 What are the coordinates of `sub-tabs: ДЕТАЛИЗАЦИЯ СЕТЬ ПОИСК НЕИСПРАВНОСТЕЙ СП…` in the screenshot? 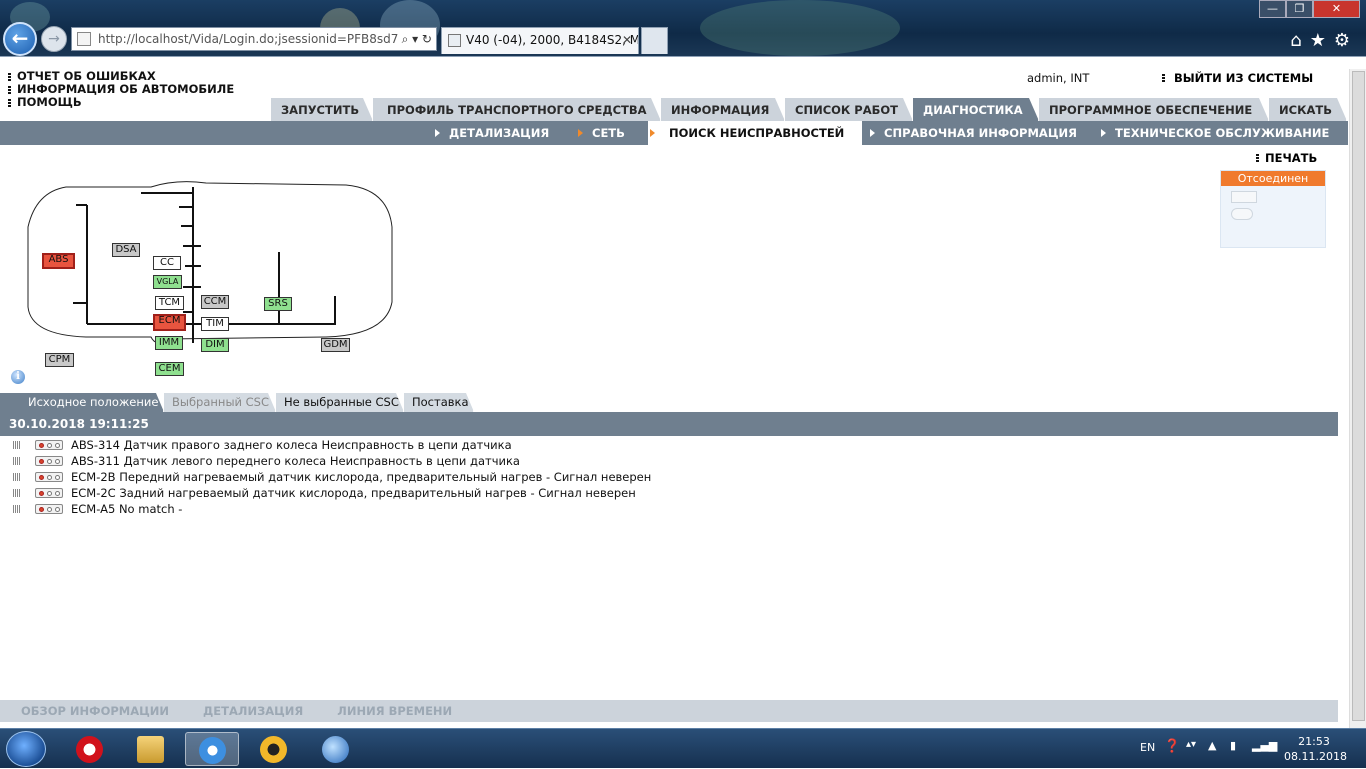 It's located at (674, 133).